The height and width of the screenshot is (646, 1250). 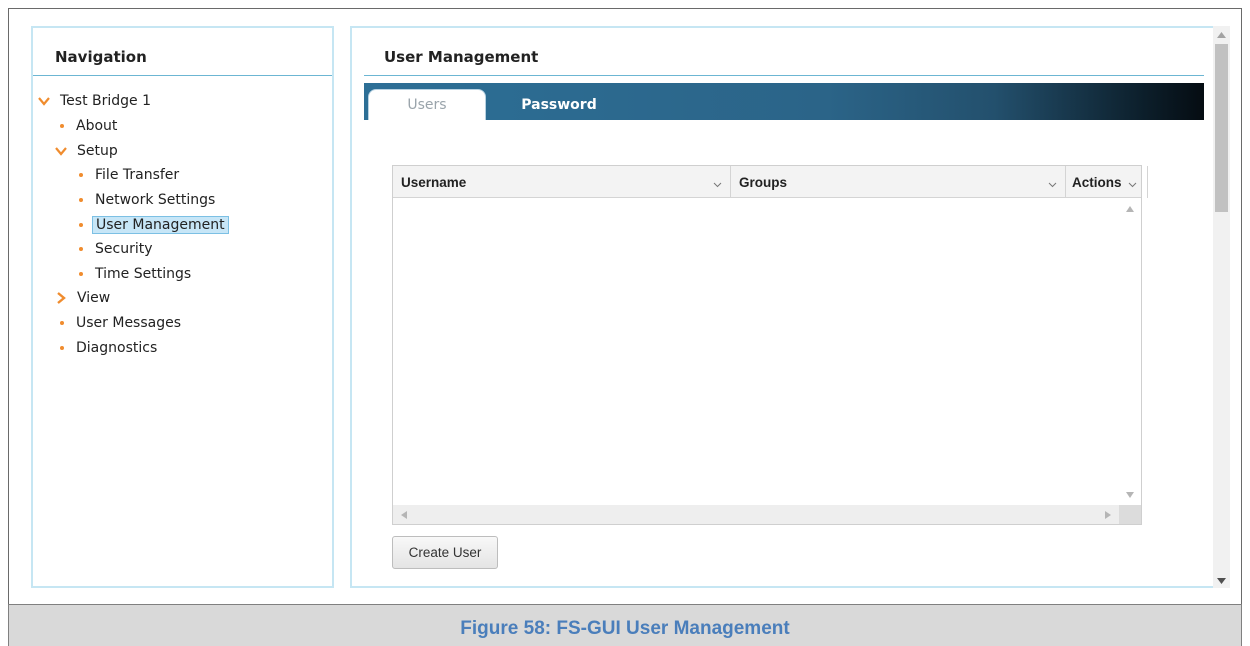 I want to click on grid-horizontal-scrollbar, so click(x=757, y=514).